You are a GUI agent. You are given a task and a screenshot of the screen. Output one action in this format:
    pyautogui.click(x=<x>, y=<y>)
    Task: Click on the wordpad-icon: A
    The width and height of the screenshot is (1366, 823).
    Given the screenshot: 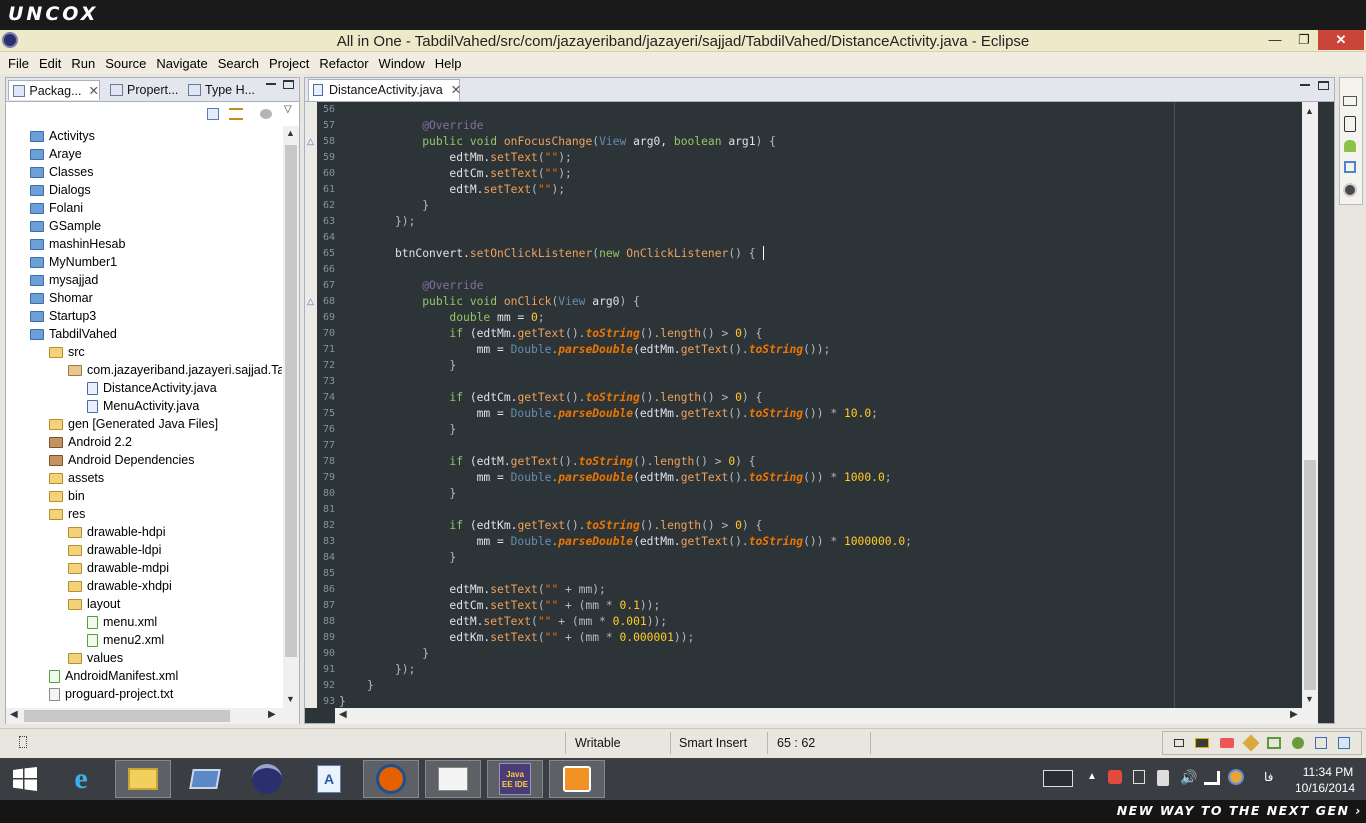 What is the action you would take?
    pyautogui.click(x=329, y=779)
    